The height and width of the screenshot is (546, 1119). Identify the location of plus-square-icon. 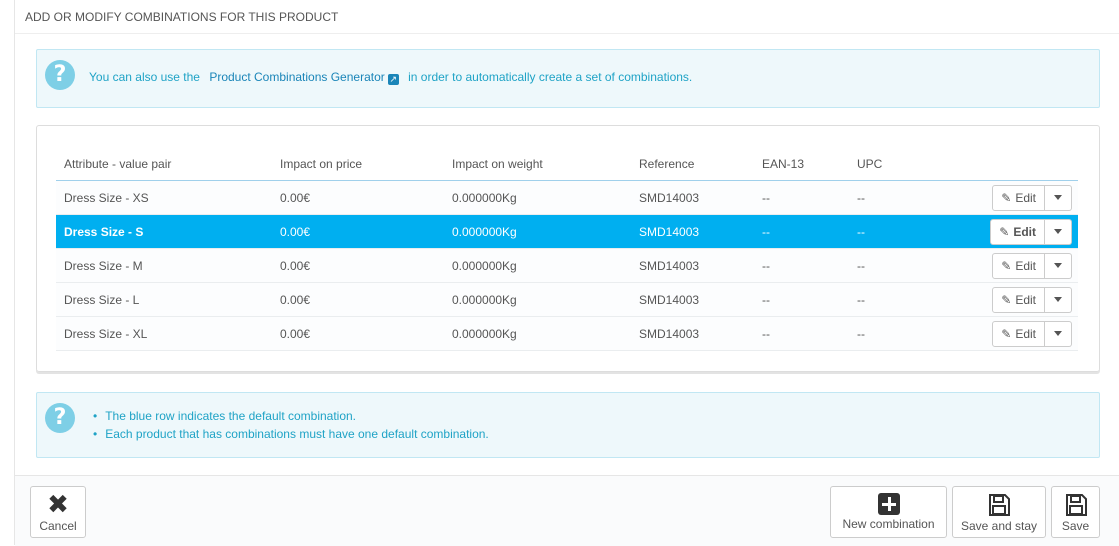
(888, 504).